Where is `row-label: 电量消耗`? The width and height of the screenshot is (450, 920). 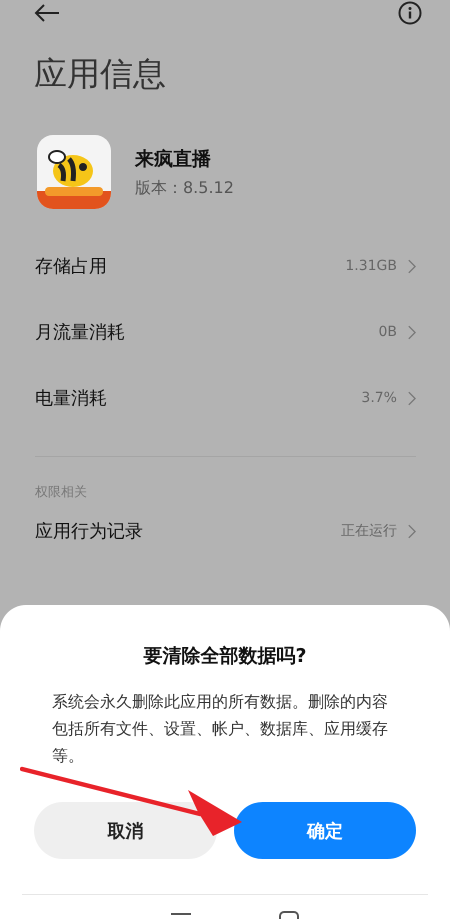 row-label: 电量消耗 is located at coordinates (71, 398).